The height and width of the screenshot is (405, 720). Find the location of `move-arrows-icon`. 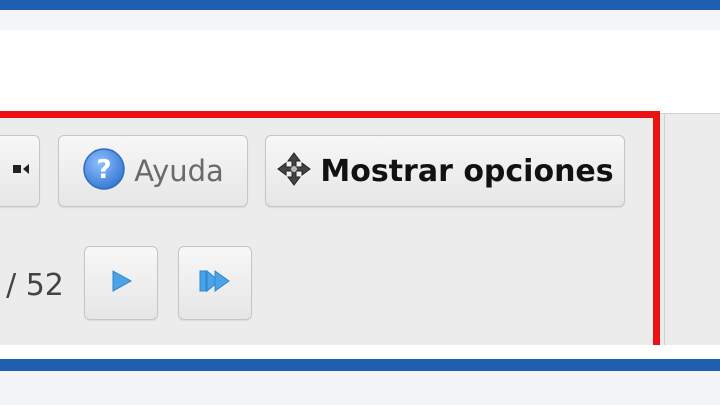

move-arrows-icon is located at coordinates (294, 171).